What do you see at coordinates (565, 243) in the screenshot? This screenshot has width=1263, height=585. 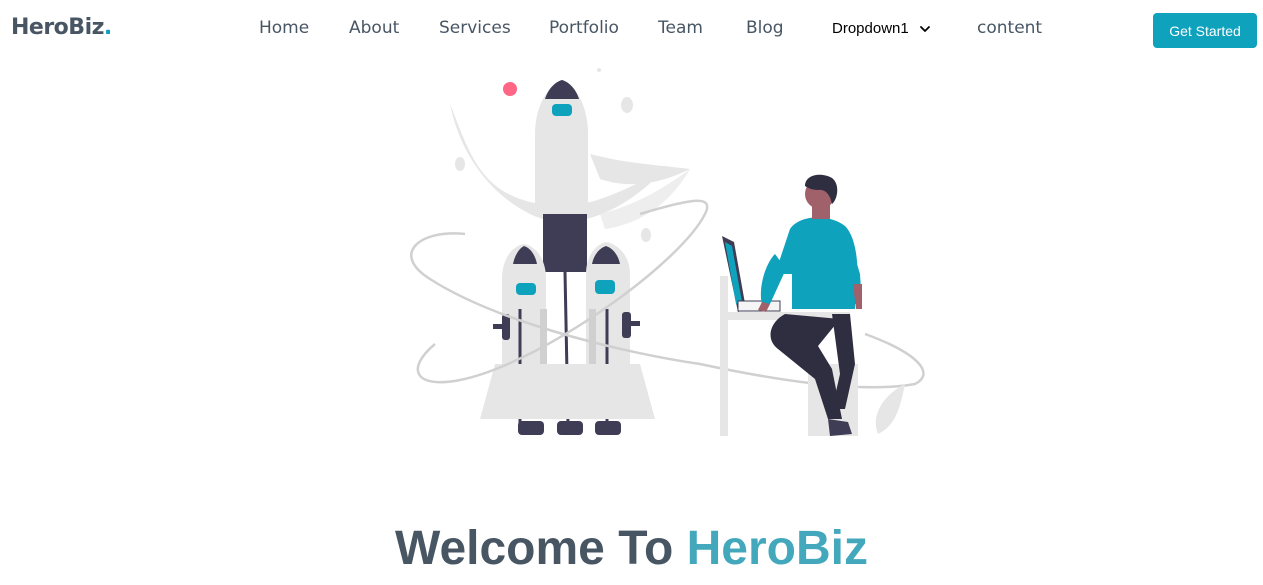 I see `rocket-body-dark` at bounding box center [565, 243].